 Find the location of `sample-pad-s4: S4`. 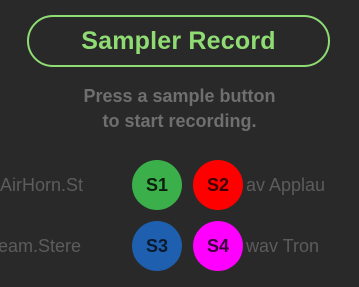

sample-pad-s4: S4 is located at coordinates (218, 246).